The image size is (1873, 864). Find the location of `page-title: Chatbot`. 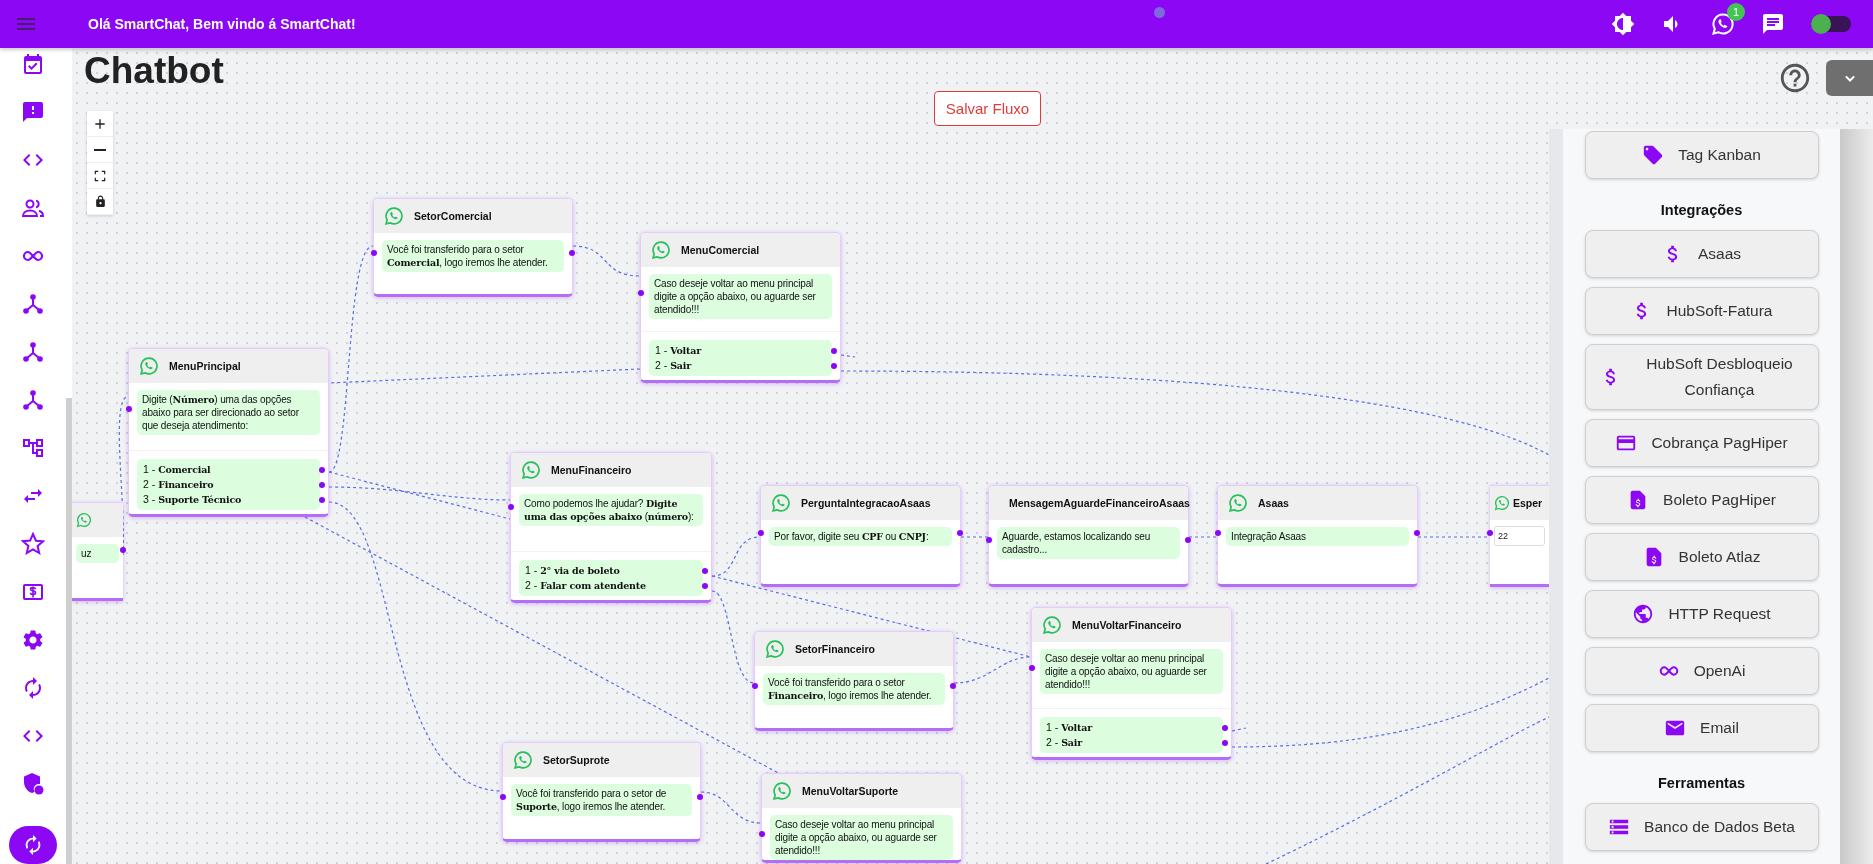

page-title: Chatbot is located at coordinates (154, 71).